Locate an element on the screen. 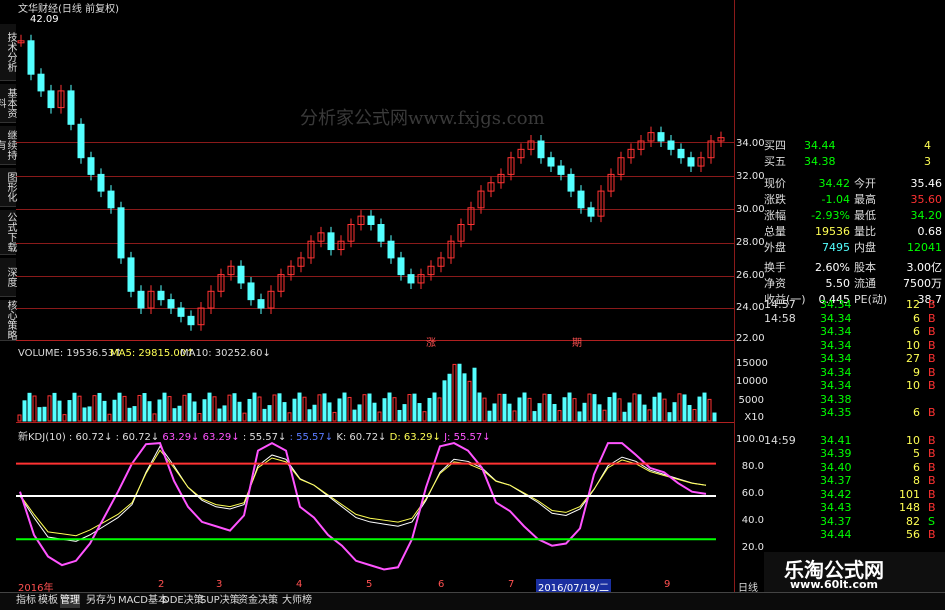  bottom-tab-active: 管理 is located at coordinates (70, 601).